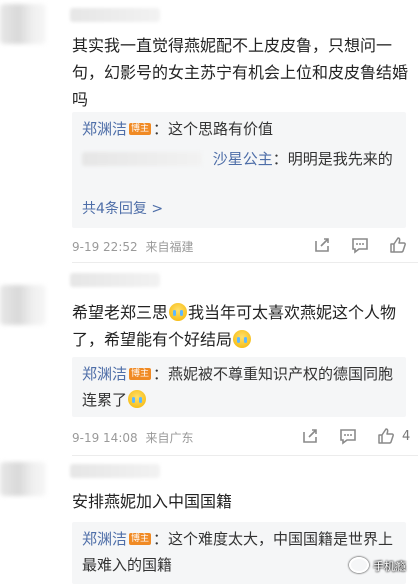 Image resolution: width=418 pixels, height=584 pixels. I want to click on watermark: 手机瘾, so click(377, 565).